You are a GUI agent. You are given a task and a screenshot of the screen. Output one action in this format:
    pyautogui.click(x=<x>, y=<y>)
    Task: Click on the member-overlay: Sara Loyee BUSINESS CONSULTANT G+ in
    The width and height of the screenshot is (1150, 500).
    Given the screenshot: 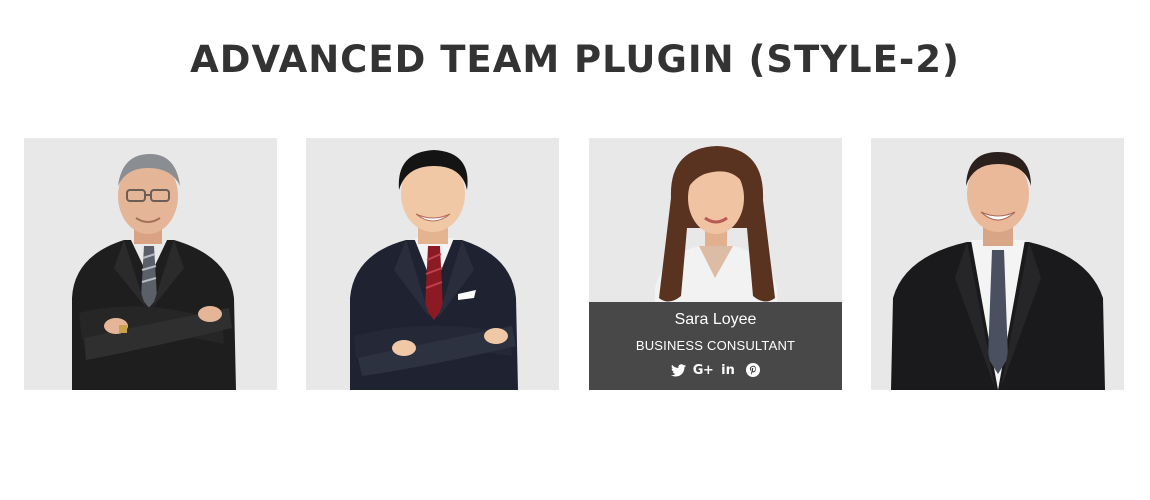 What is the action you would take?
    pyautogui.click(x=715, y=346)
    